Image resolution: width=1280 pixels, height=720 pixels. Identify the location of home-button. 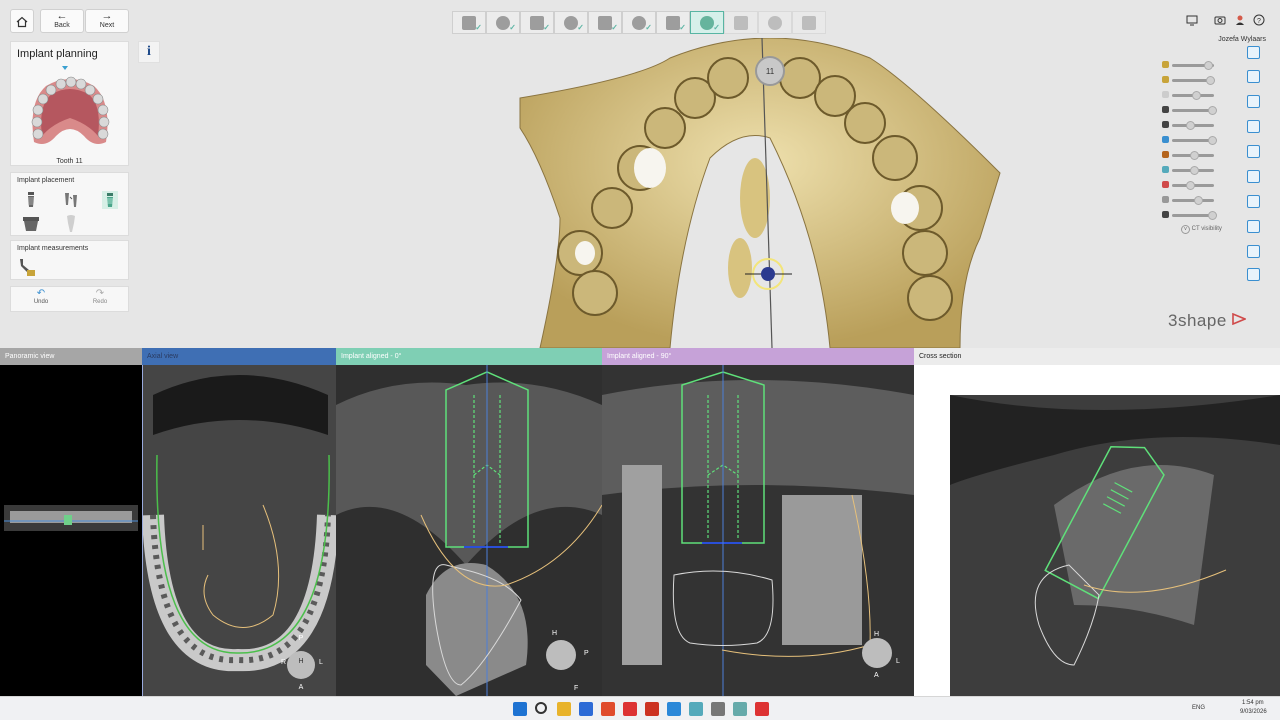
(22, 21).